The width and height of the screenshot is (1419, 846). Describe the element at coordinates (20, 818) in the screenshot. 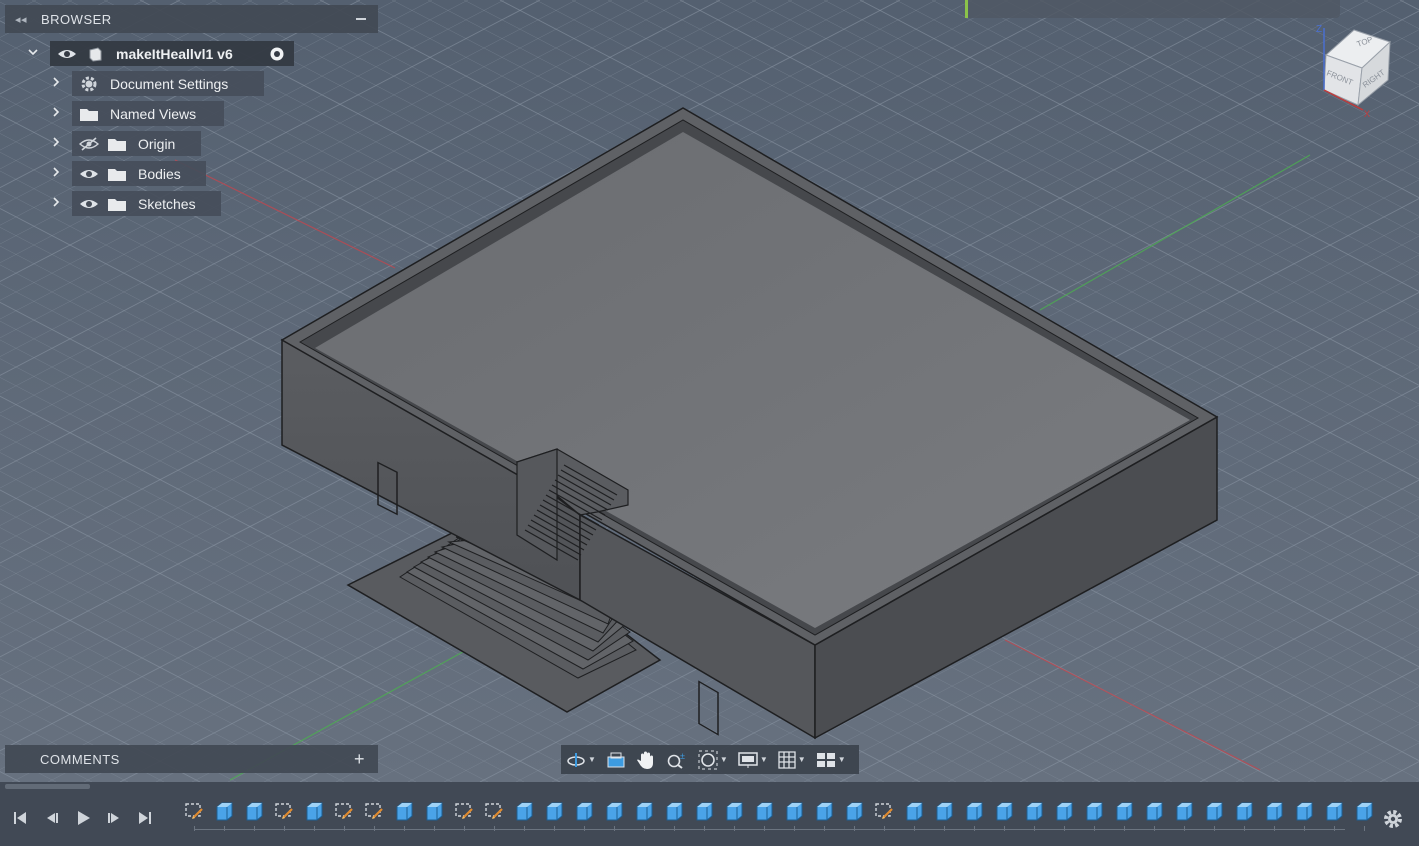

I see `go-to-start-button` at that location.